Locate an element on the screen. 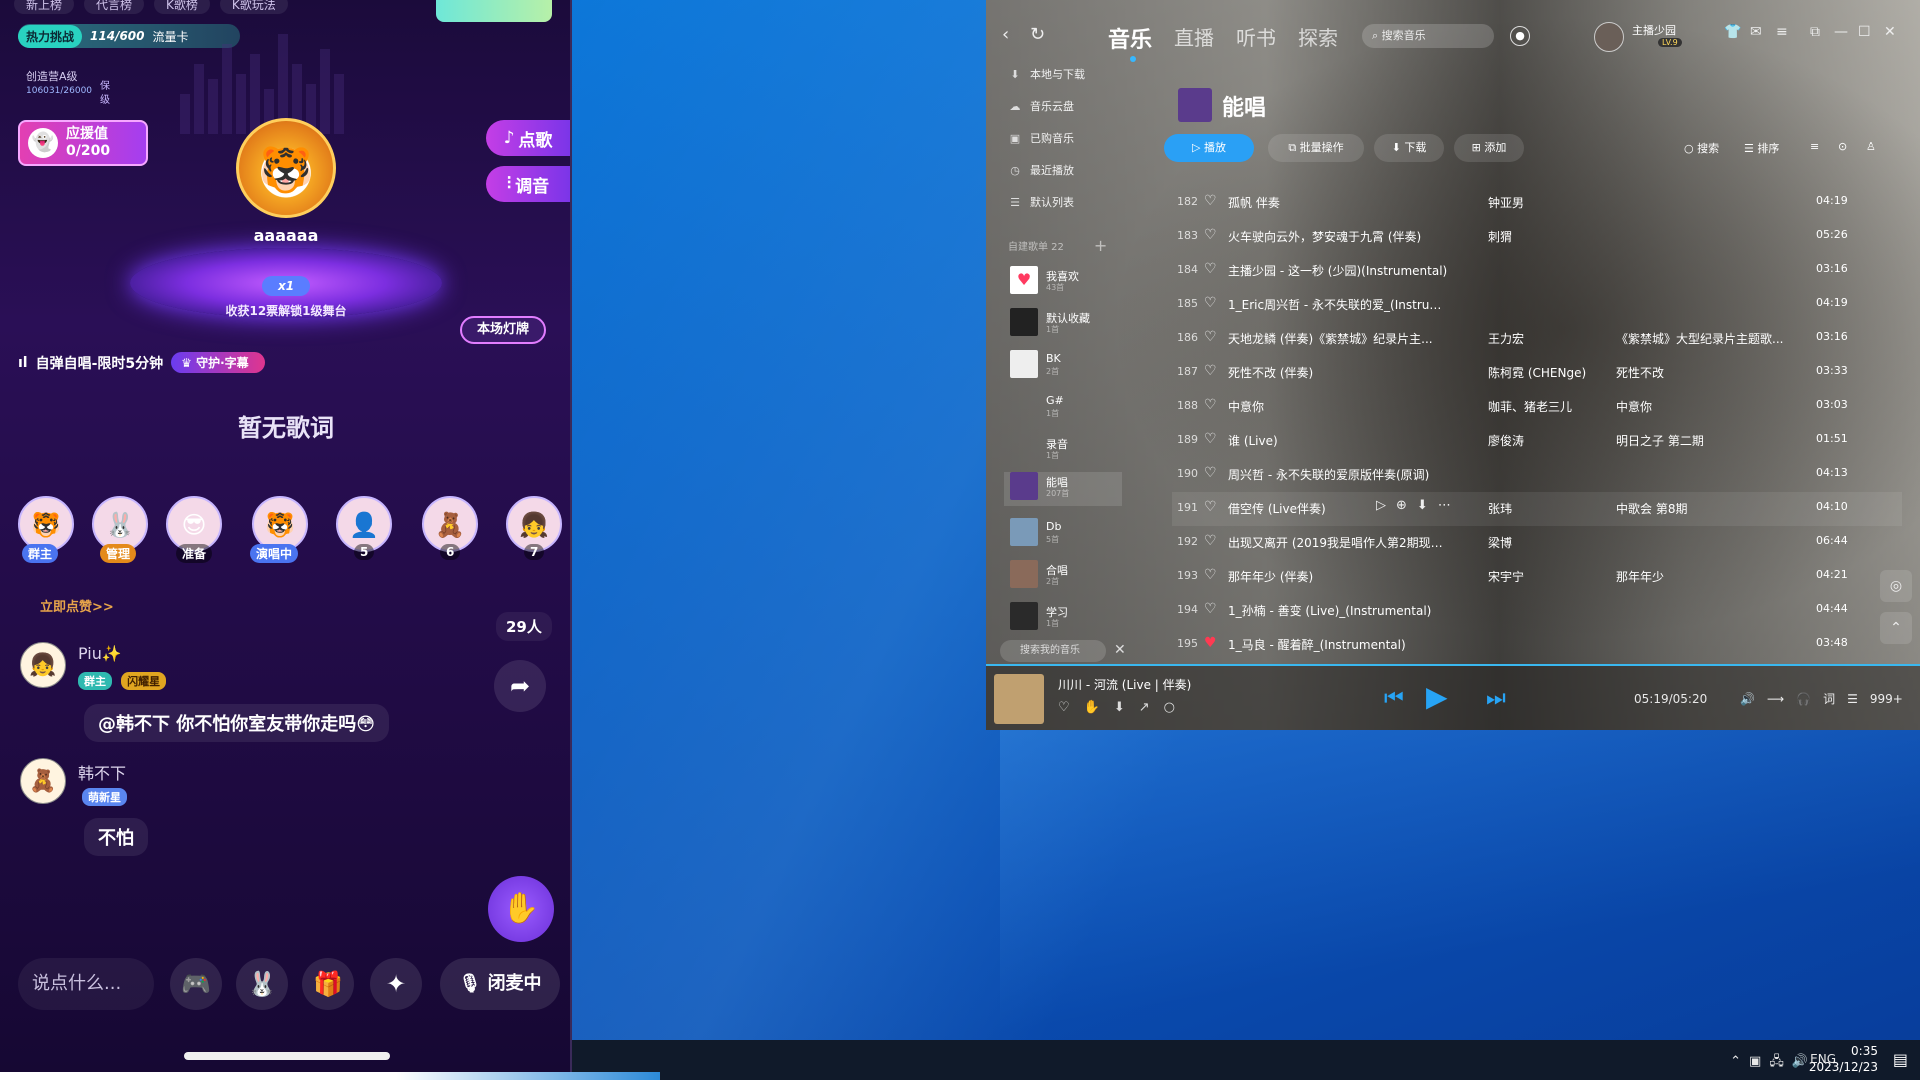  tab-explore: 探索 is located at coordinates (1318, 36).